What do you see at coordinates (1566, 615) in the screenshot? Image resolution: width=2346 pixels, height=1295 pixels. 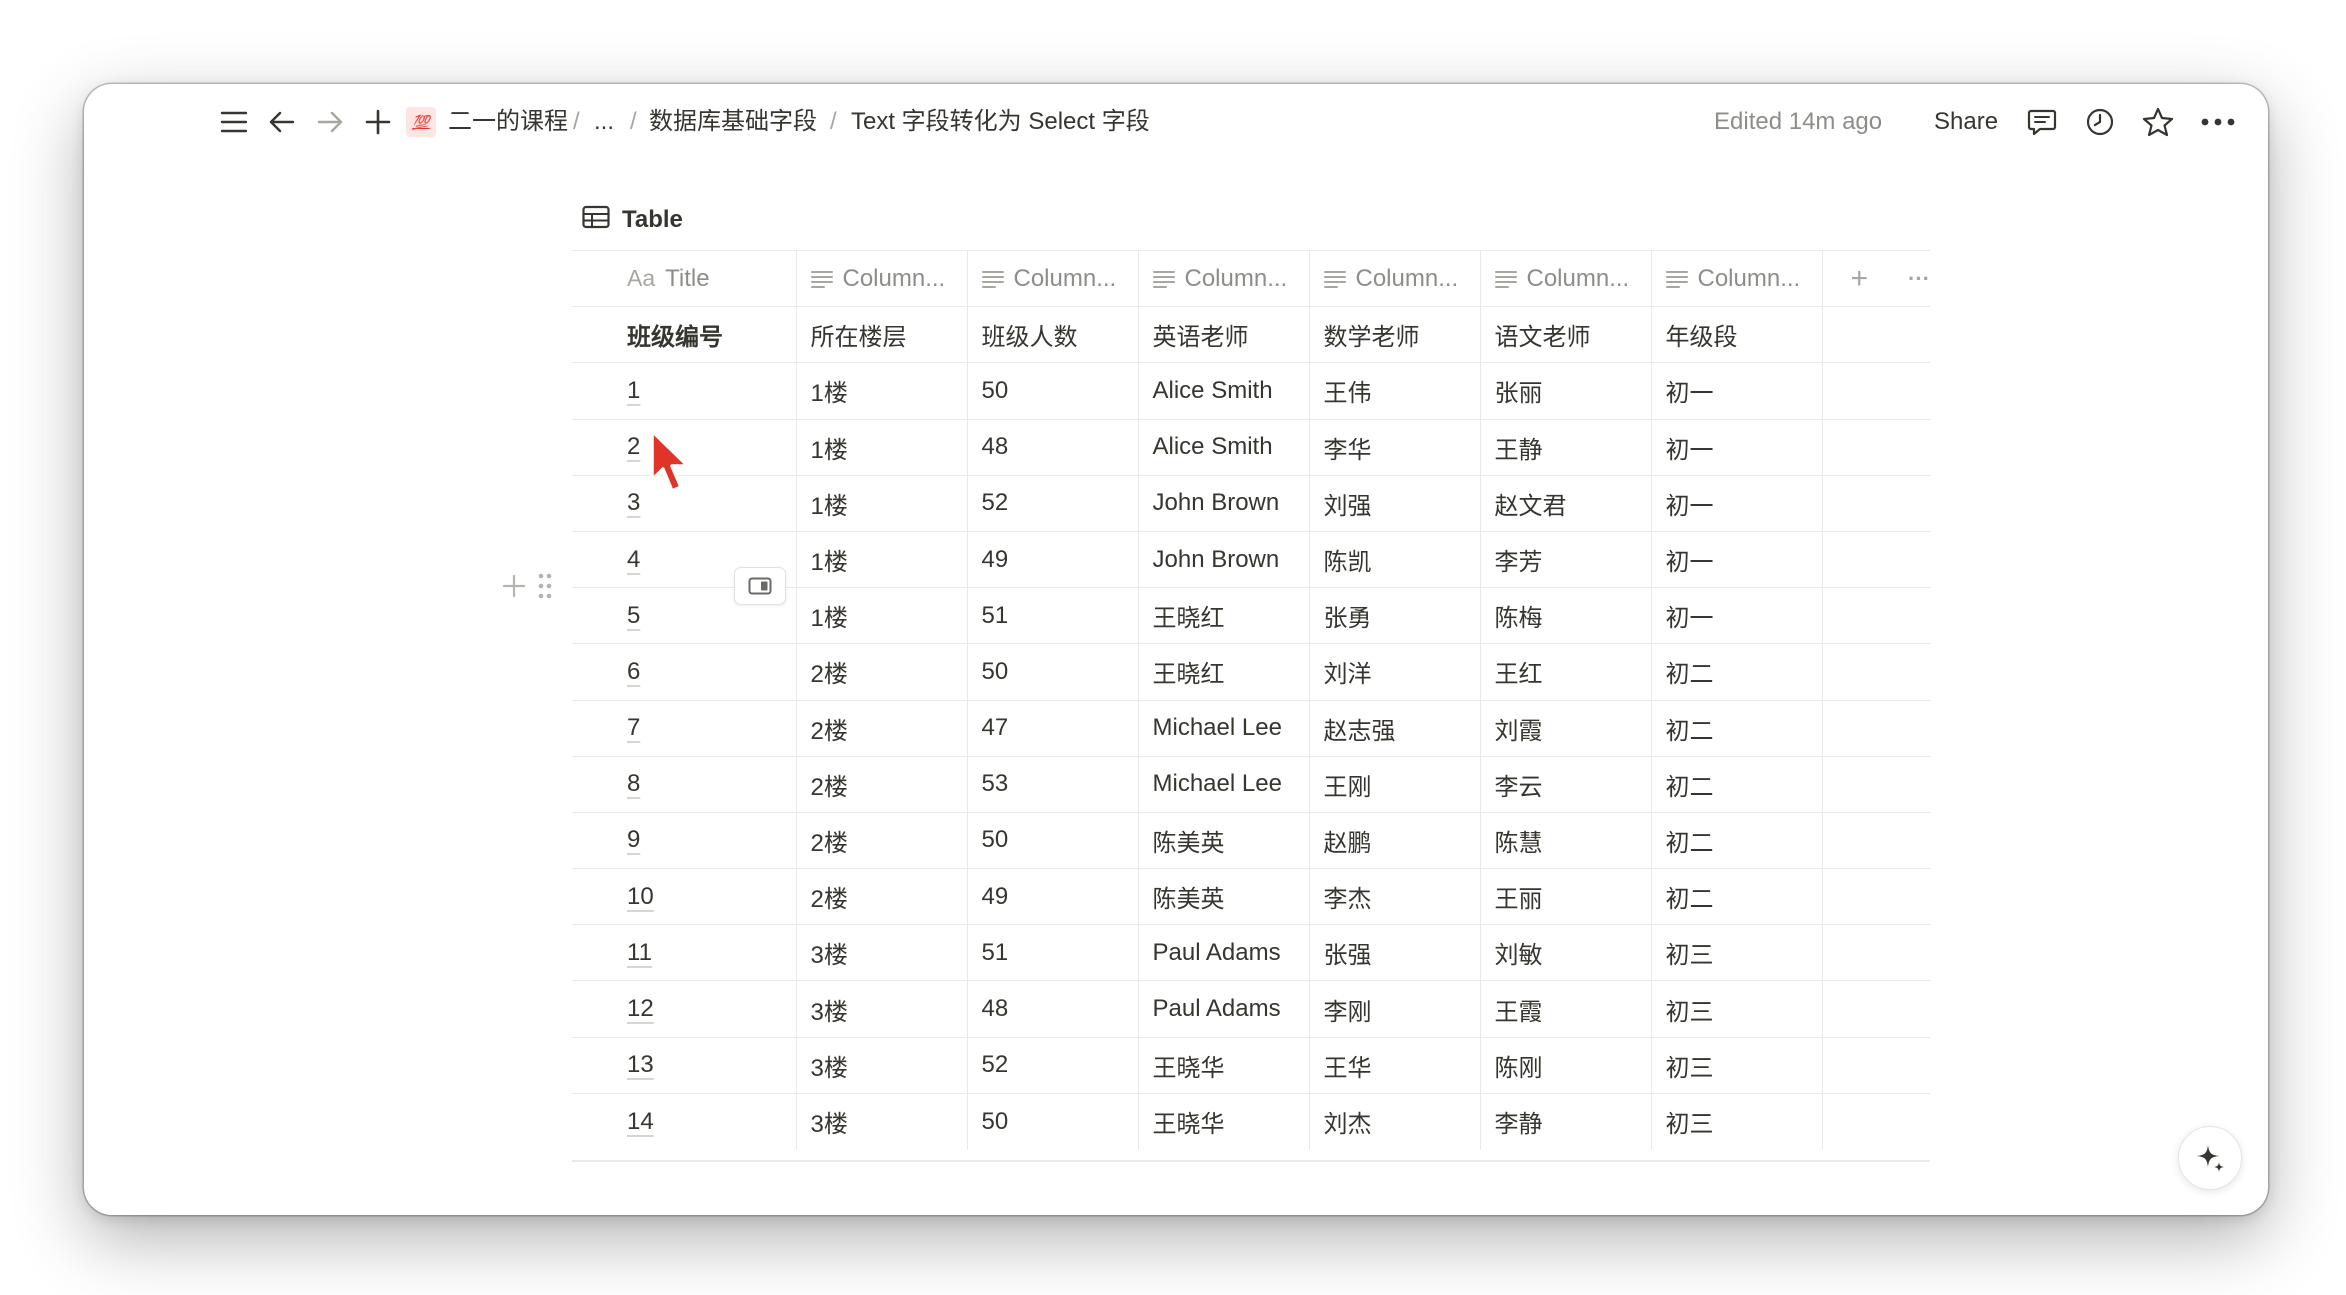 I see `table-cell: 陈梅` at bounding box center [1566, 615].